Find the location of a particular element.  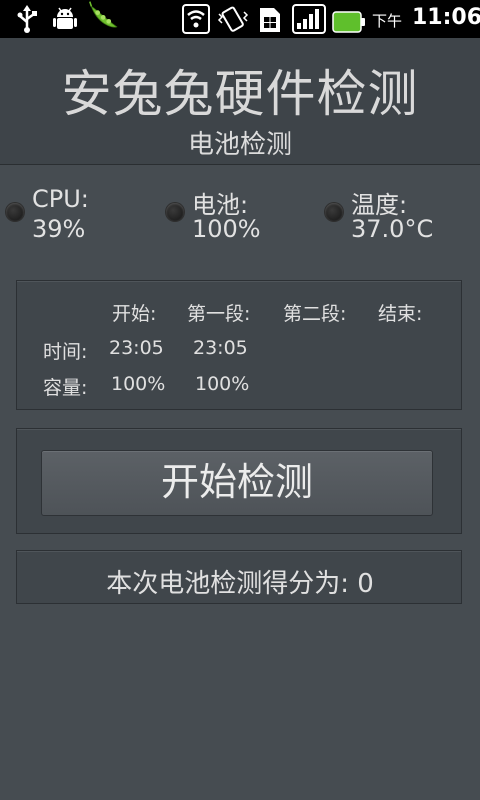

android-debug-icon is located at coordinates (65, 18).